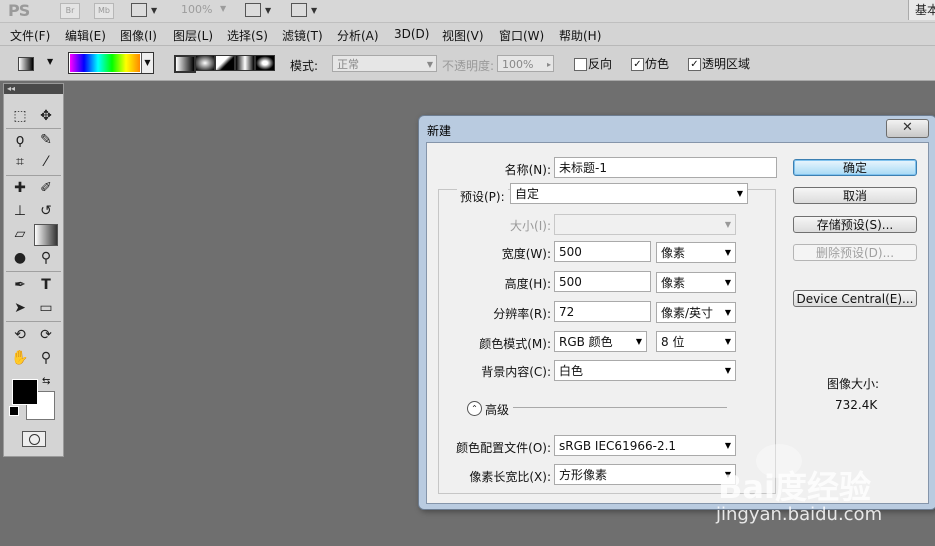  What do you see at coordinates (46, 285) in the screenshot?
I see `type-tool-icon: T` at bounding box center [46, 285].